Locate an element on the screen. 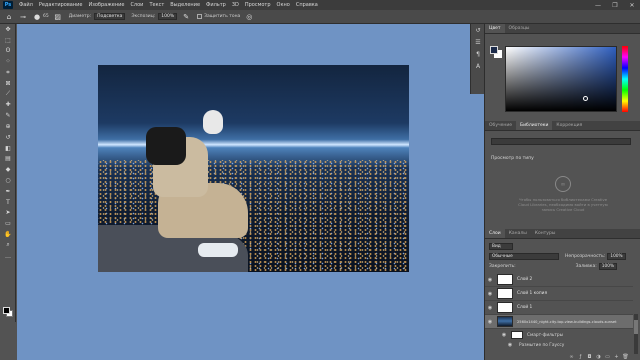  brush-settings-icon: ▨ is located at coordinates (58, 17).